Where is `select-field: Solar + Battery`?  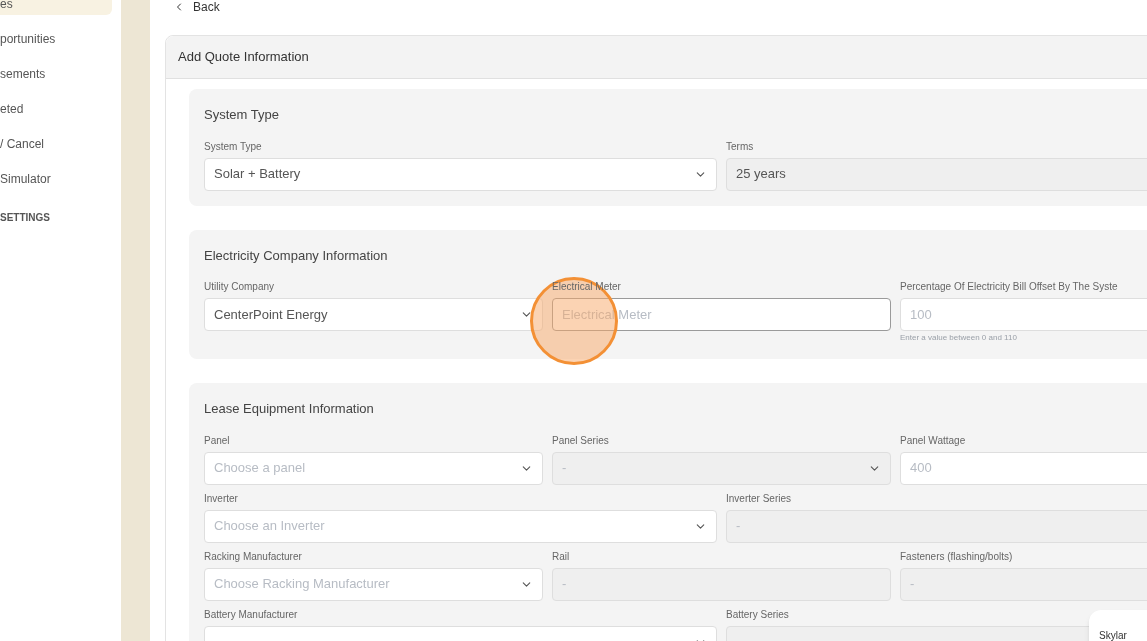
select-field: Solar + Battery is located at coordinates (460, 174).